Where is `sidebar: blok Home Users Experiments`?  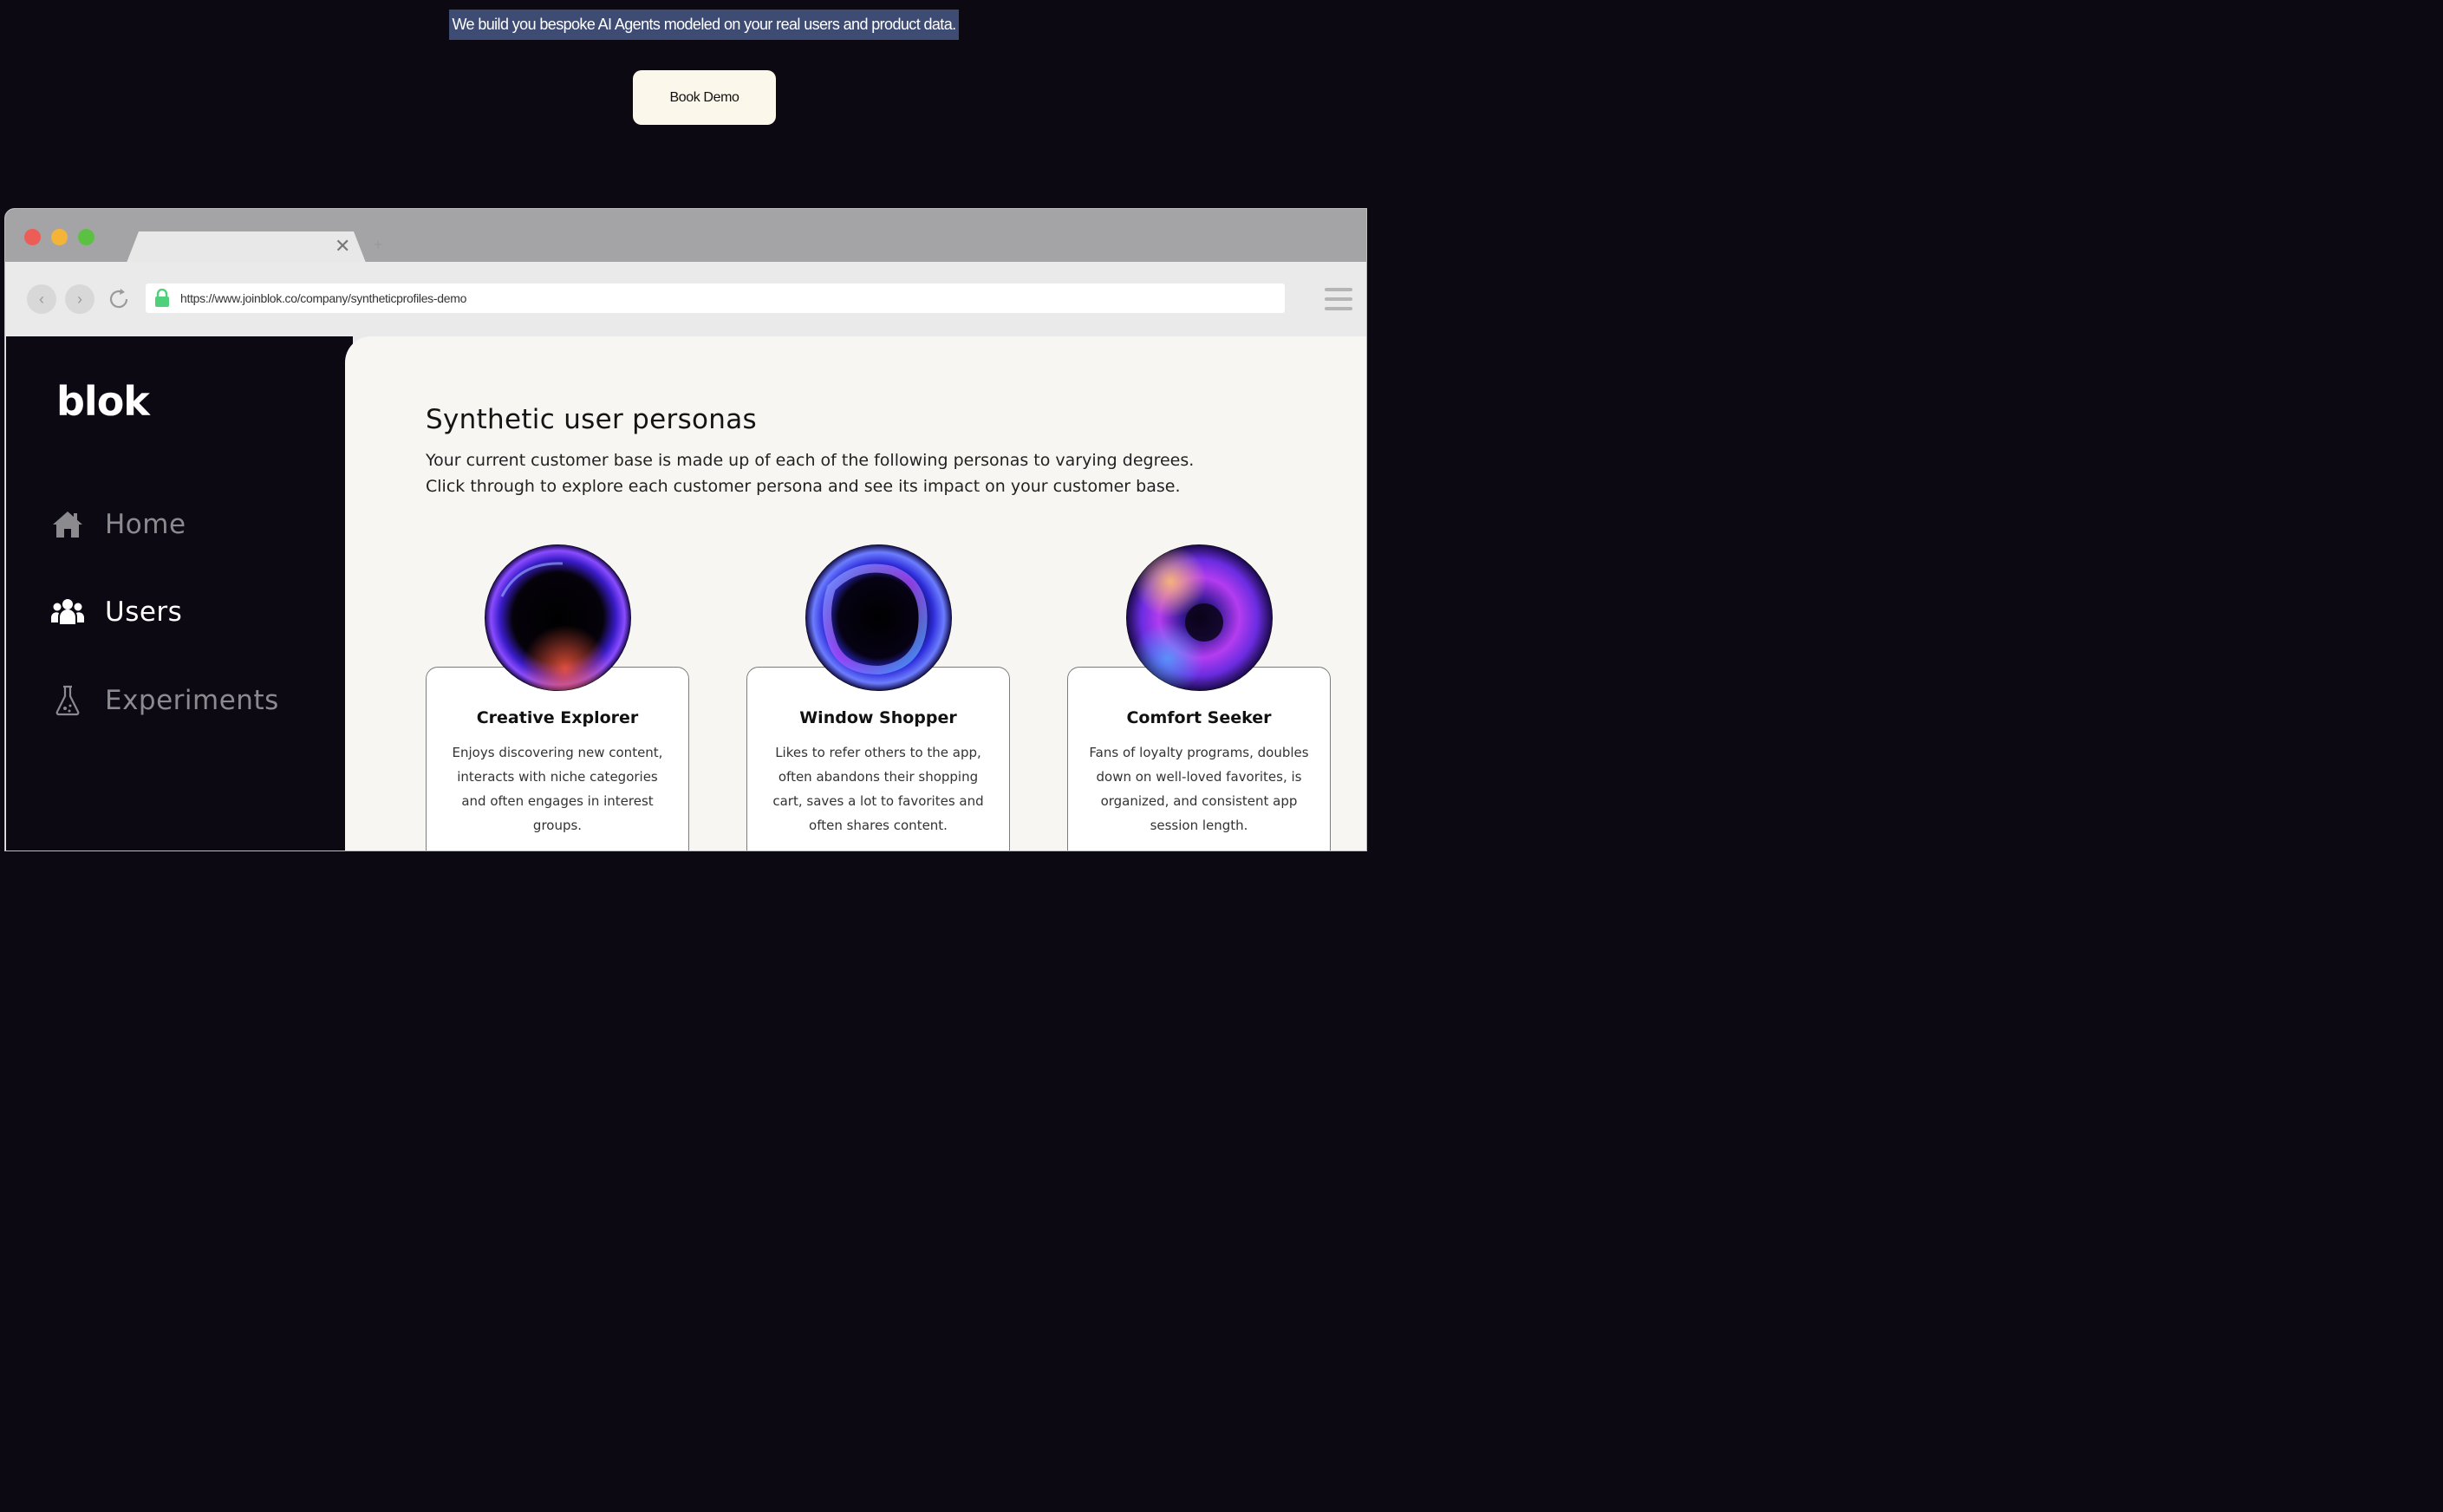 sidebar: blok Home Users Experiments is located at coordinates (179, 593).